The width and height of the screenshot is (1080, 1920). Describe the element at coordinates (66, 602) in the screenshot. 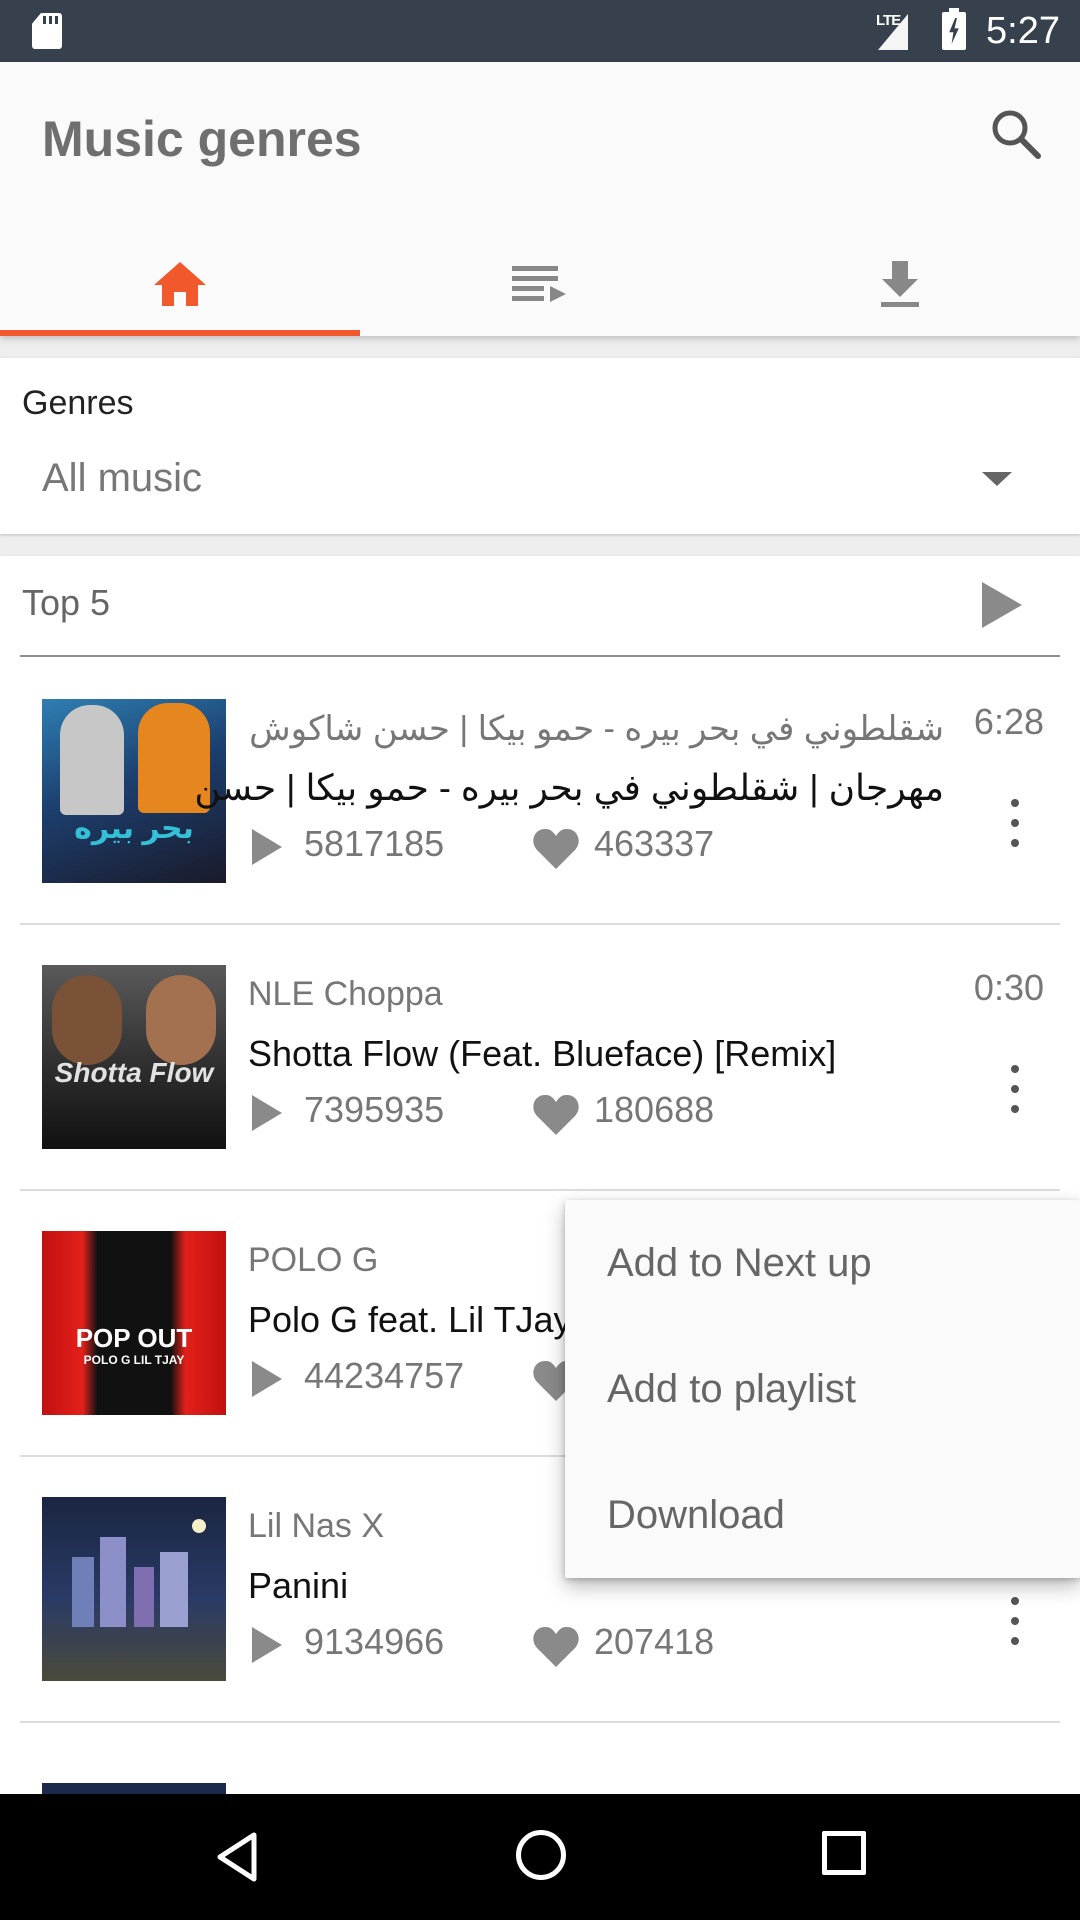

I see `top-list-title: Top 5` at that location.